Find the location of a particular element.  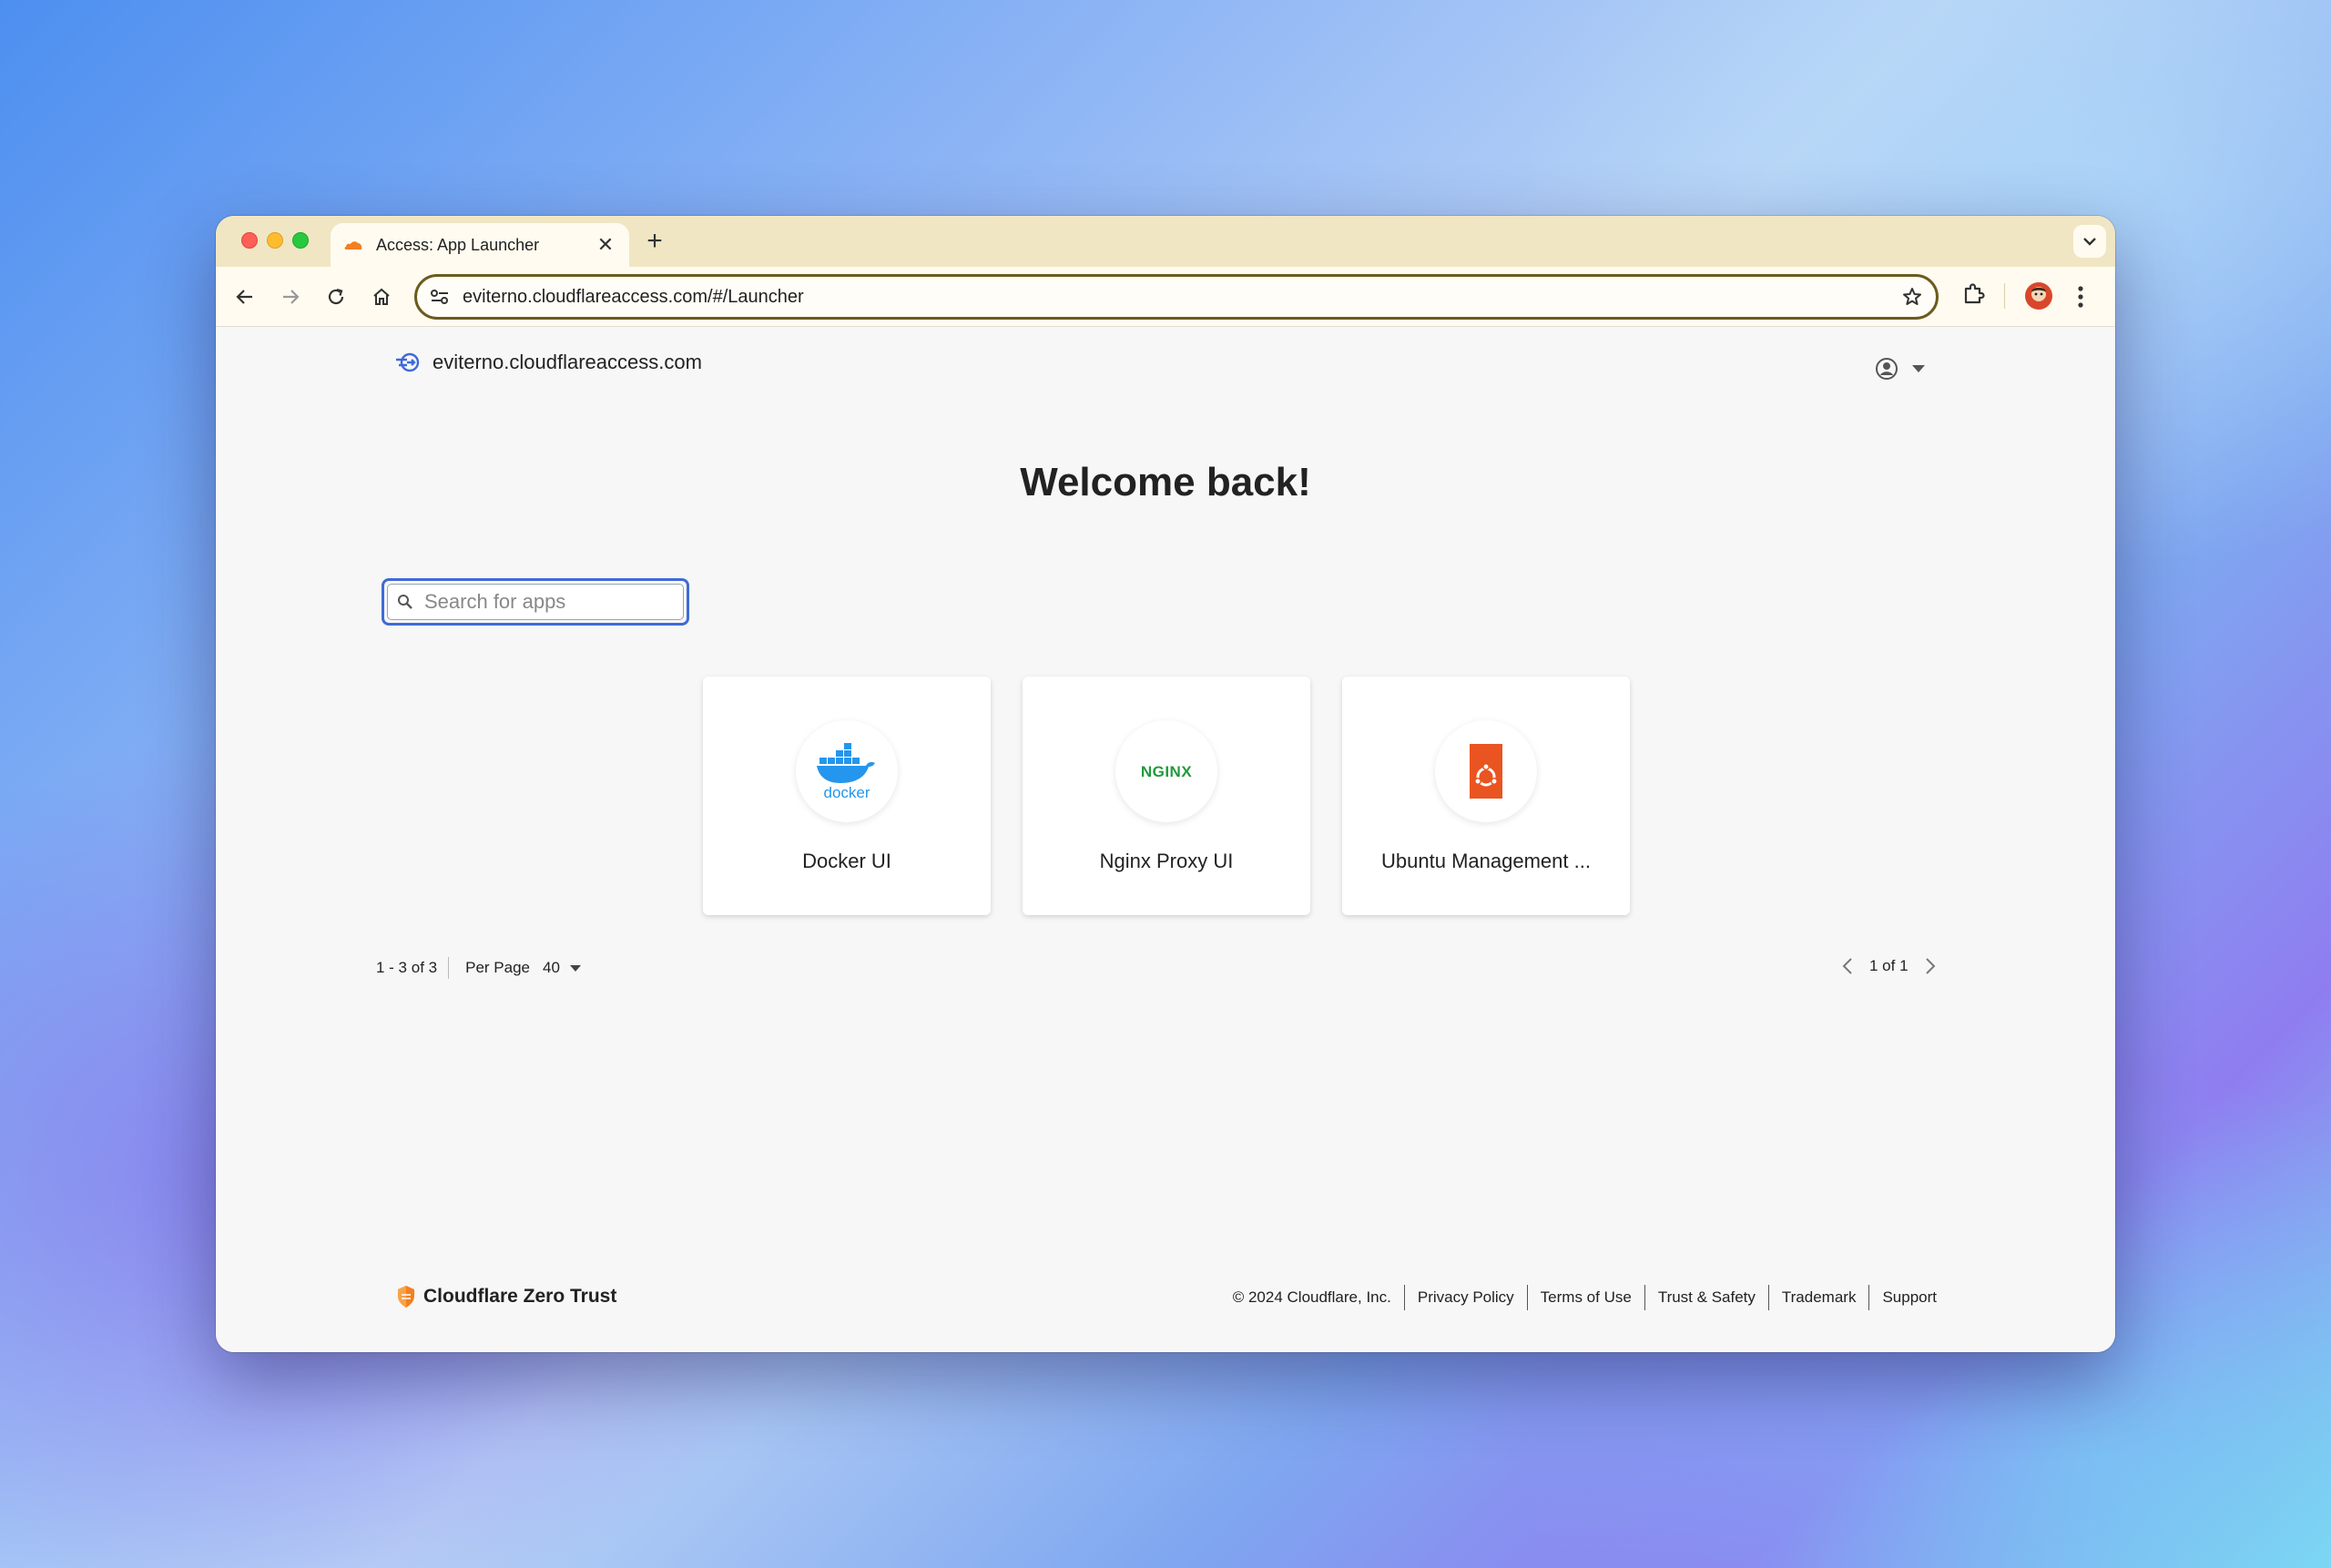

search-input is located at coordinates (542, 602).